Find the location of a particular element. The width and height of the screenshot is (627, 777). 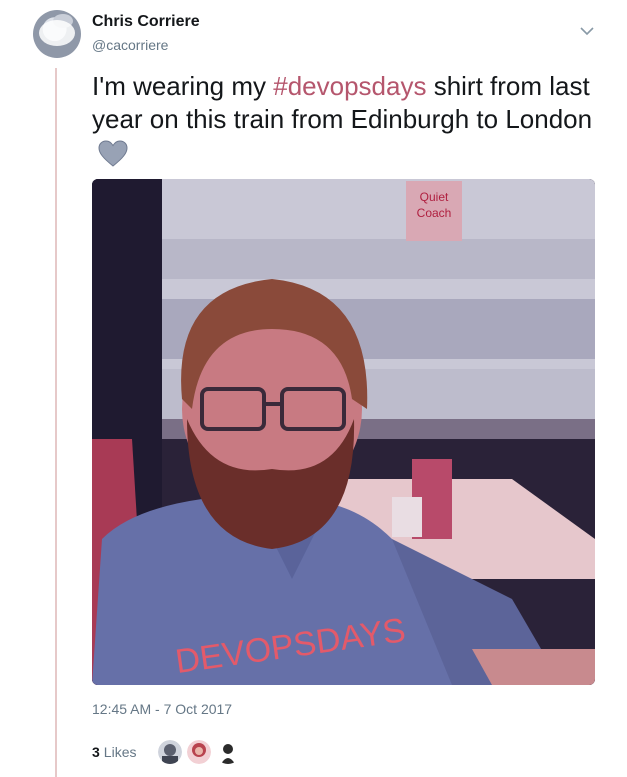

thread-line is located at coordinates (56, 422).